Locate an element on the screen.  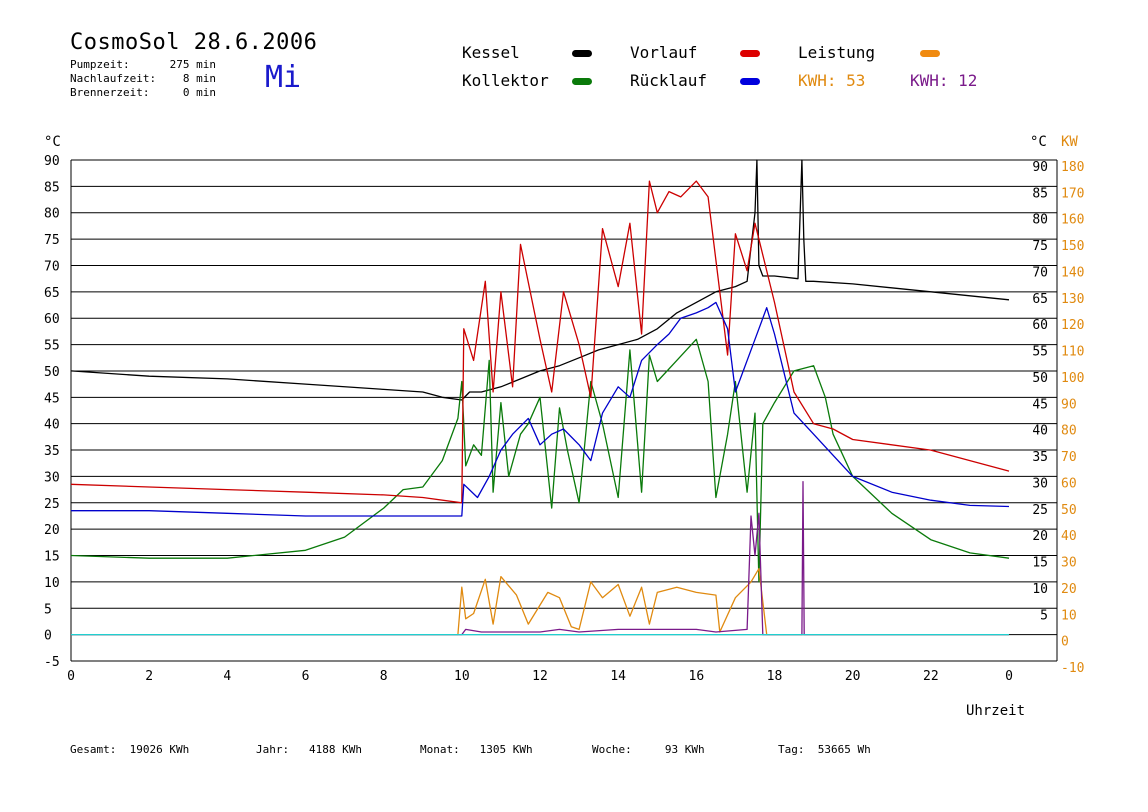
y-tick-label-right-c: 65 is located at coordinates (1040, 299).